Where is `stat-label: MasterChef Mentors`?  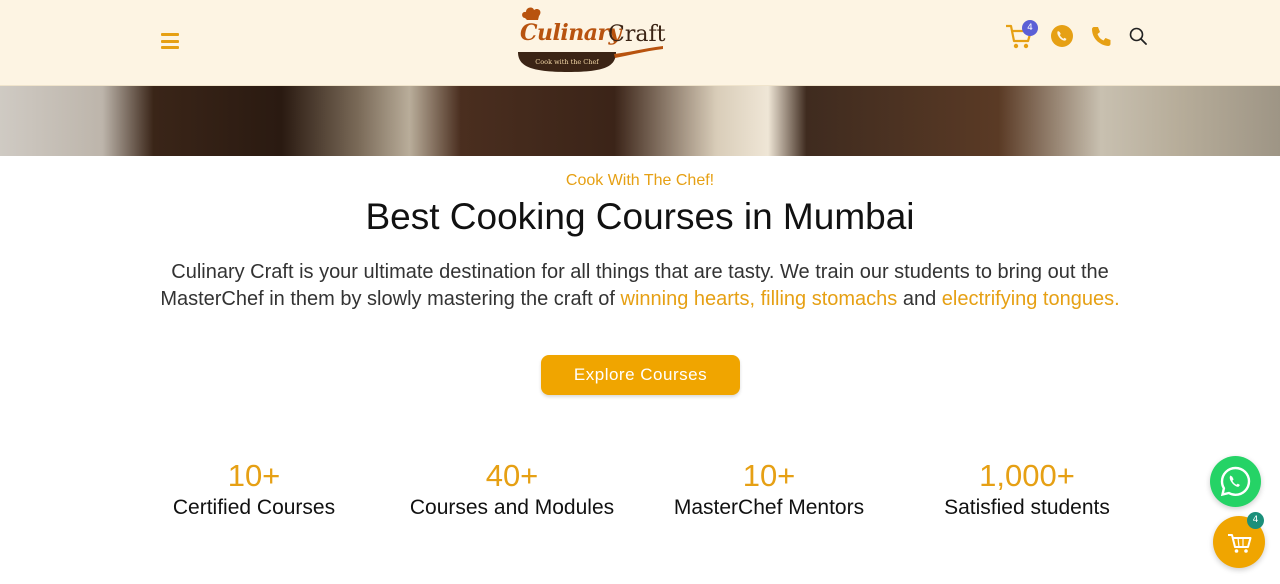
stat-label: MasterChef Mentors is located at coordinates (769, 507).